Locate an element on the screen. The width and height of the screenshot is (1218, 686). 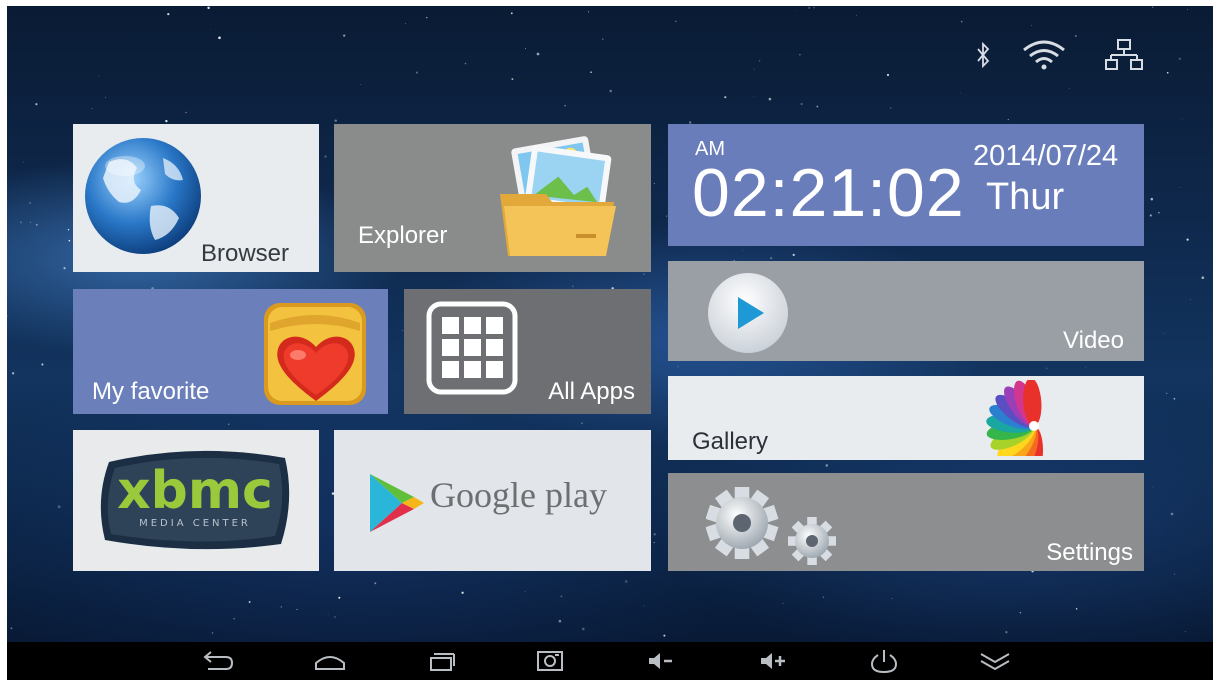
volume-up-icon is located at coordinates (773, 661).